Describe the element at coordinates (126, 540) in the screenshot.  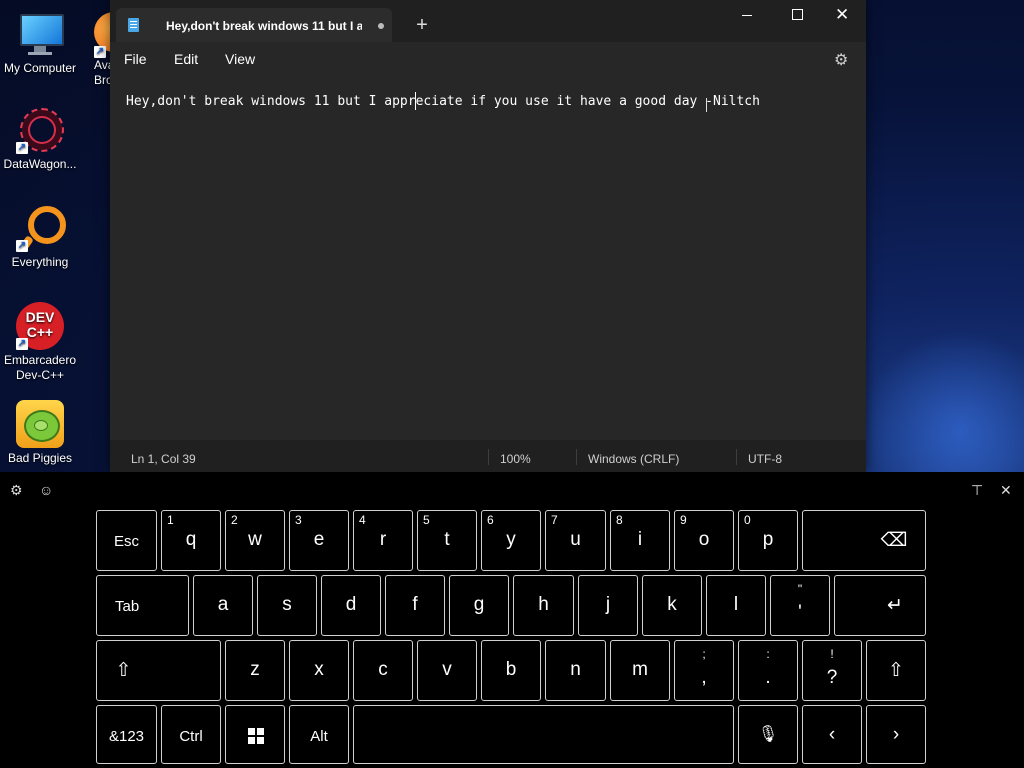
I see `key-esc: Esc` at that location.